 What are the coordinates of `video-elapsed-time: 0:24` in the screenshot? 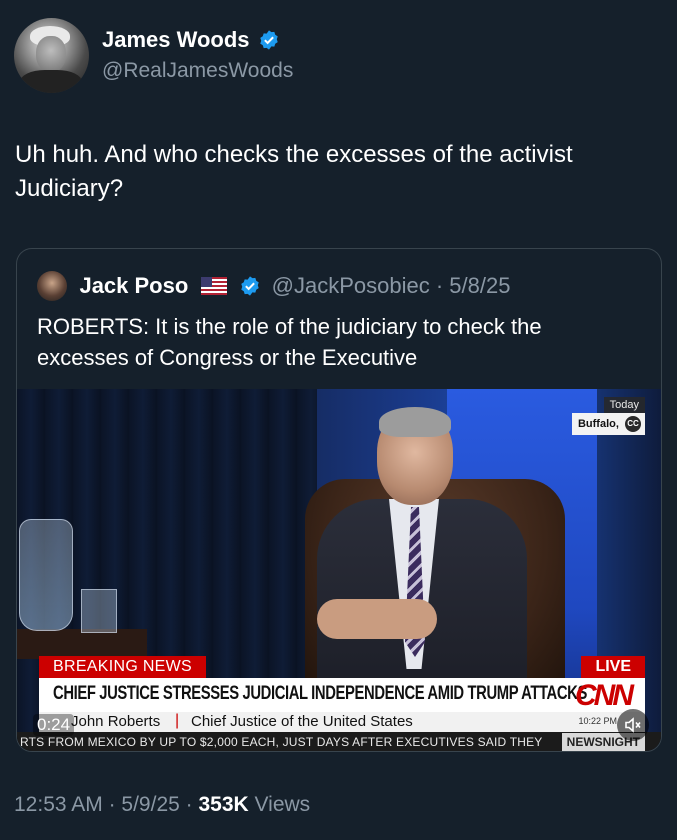 It's located at (54, 725).